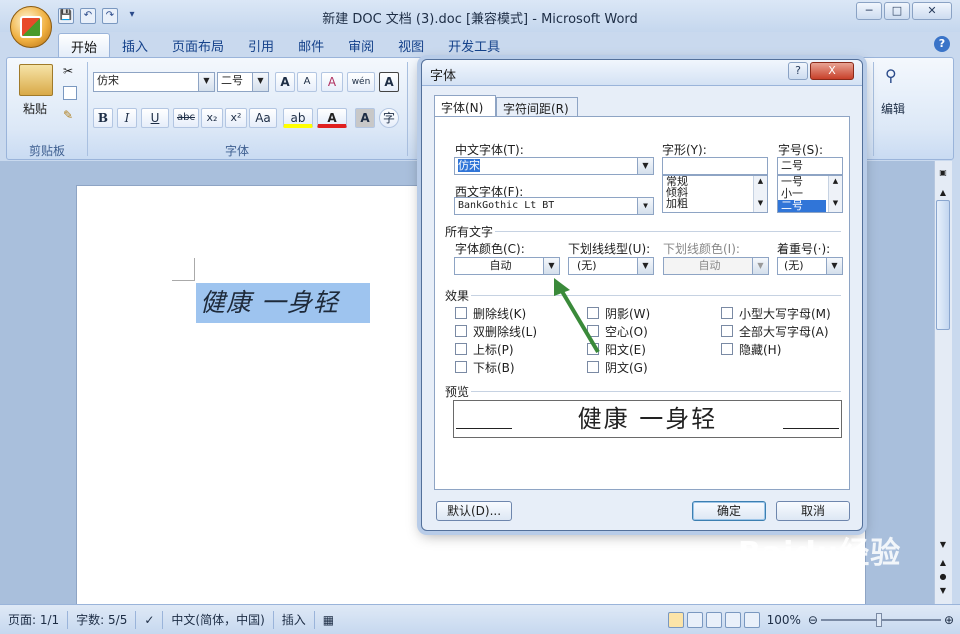  What do you see at coordinates (361, 45) in the screenshot?
I see `tab-review: 审阅` at bounding box center [361, 45].